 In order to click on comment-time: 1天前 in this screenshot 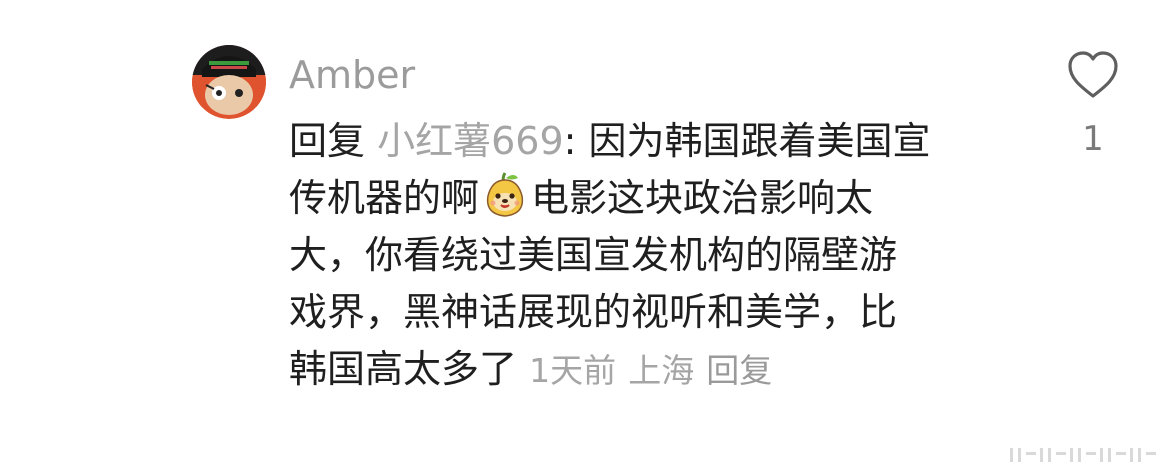, I will do `click(573, 370)`.